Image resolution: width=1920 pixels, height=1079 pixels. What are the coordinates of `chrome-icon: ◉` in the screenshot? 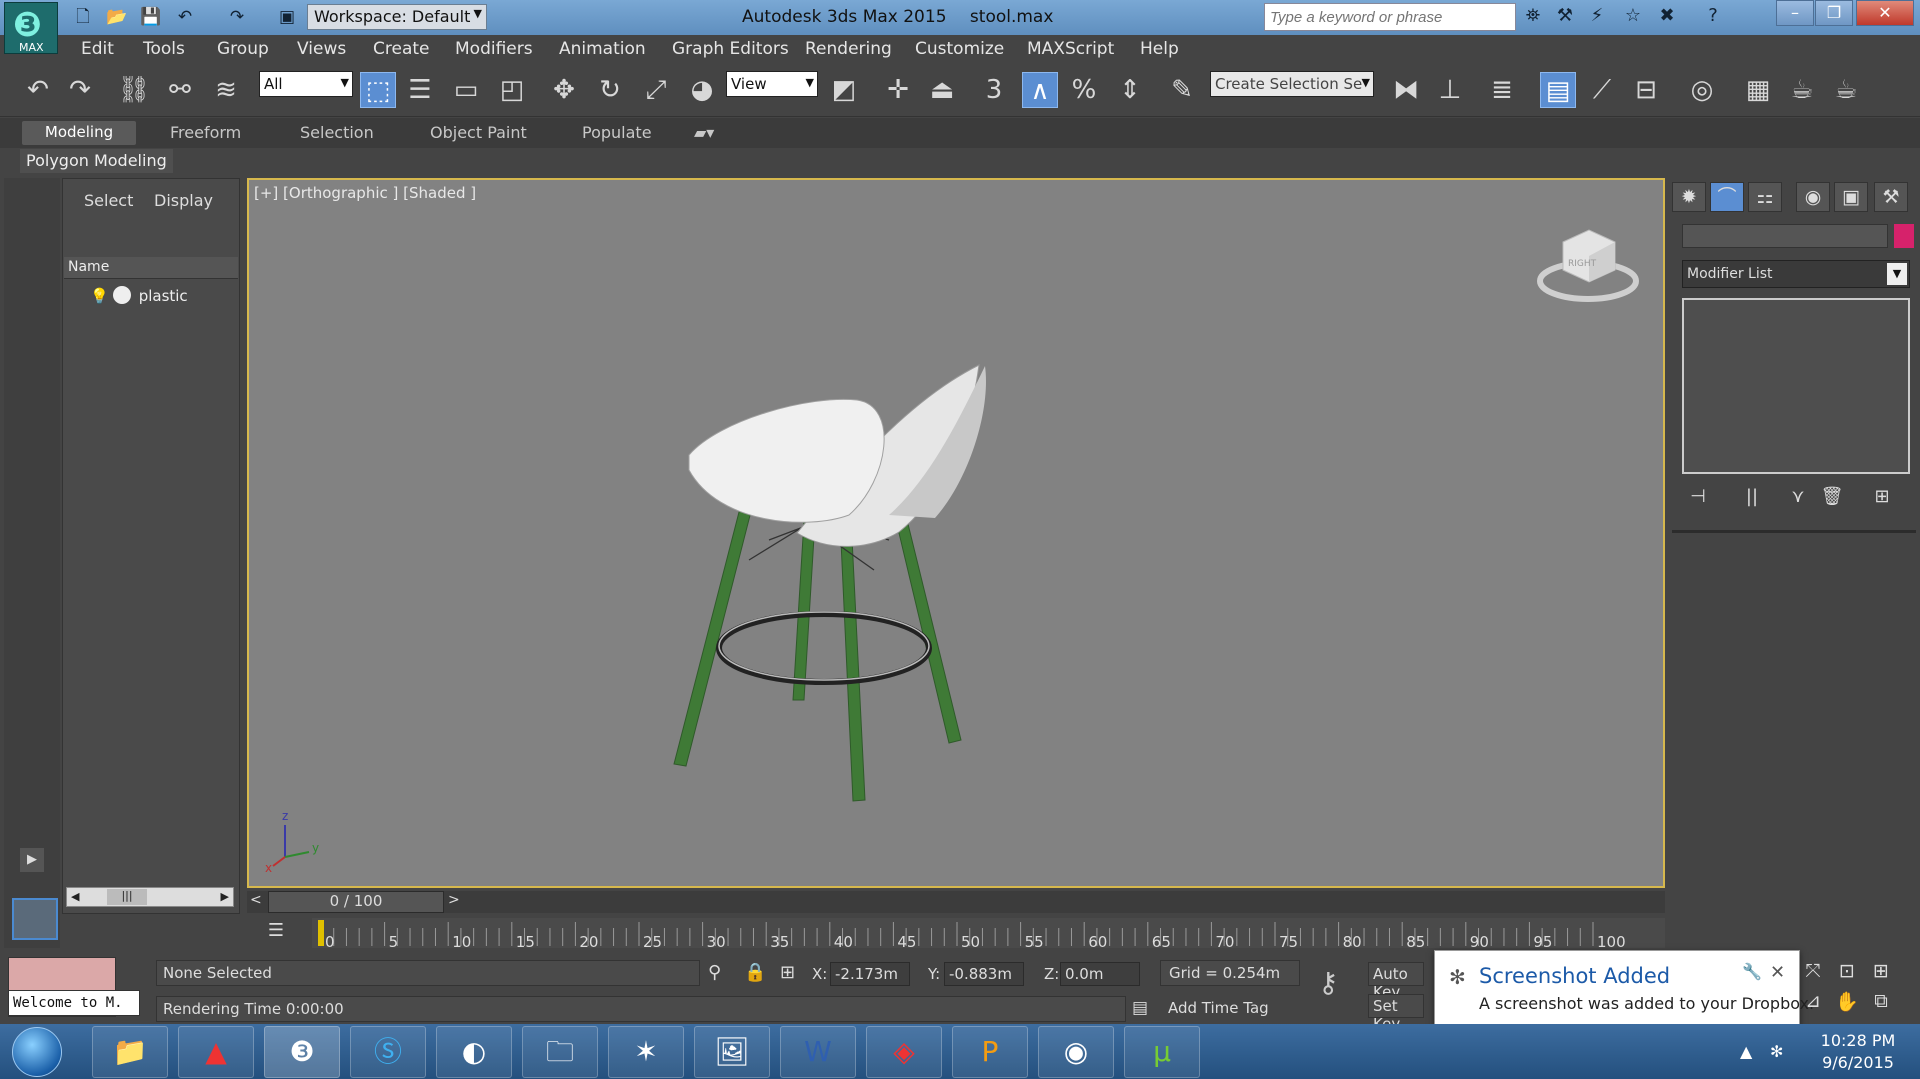 It's located at (1076, 1052).